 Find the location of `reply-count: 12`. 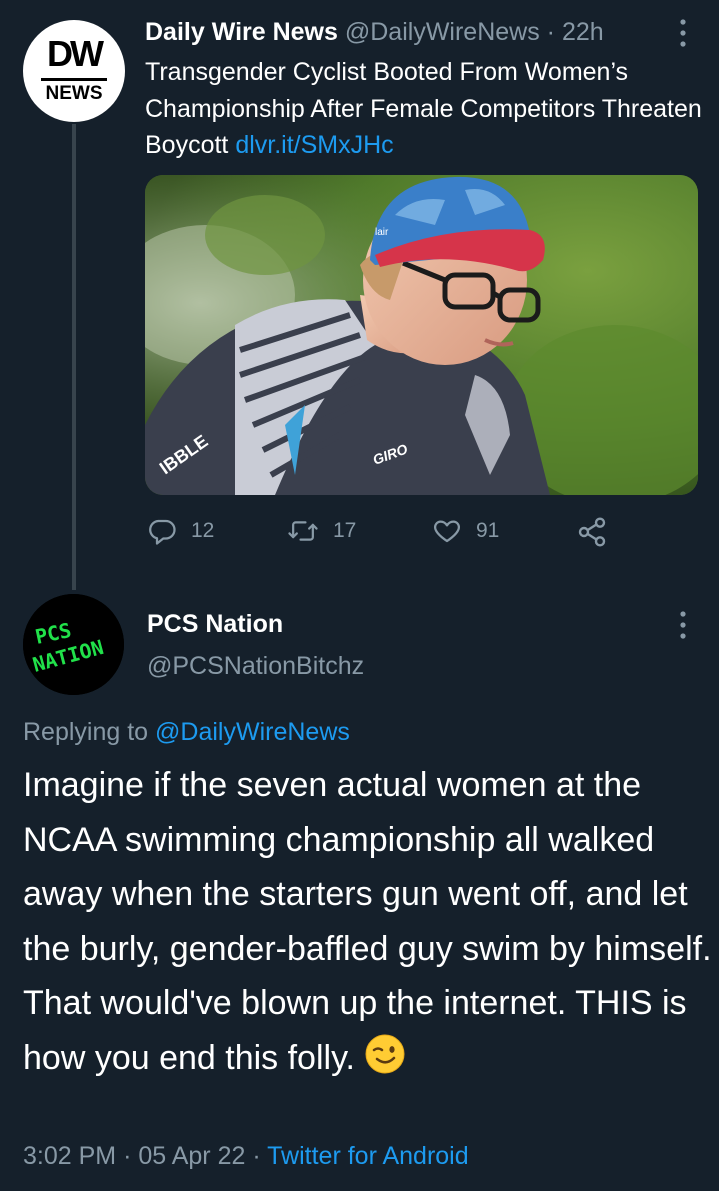

reply-count: 12 is located at coordinates (203, 530).